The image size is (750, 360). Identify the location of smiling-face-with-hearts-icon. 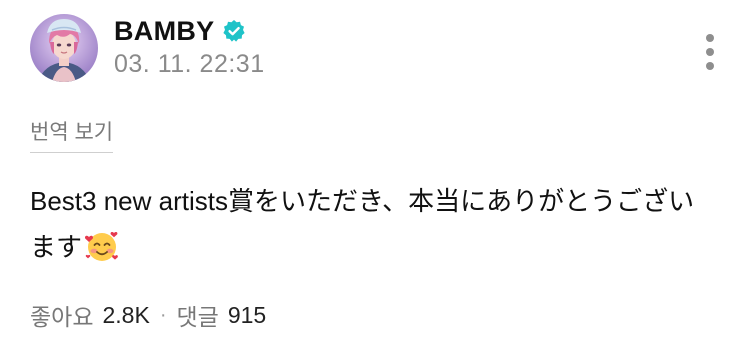
(102, 246).